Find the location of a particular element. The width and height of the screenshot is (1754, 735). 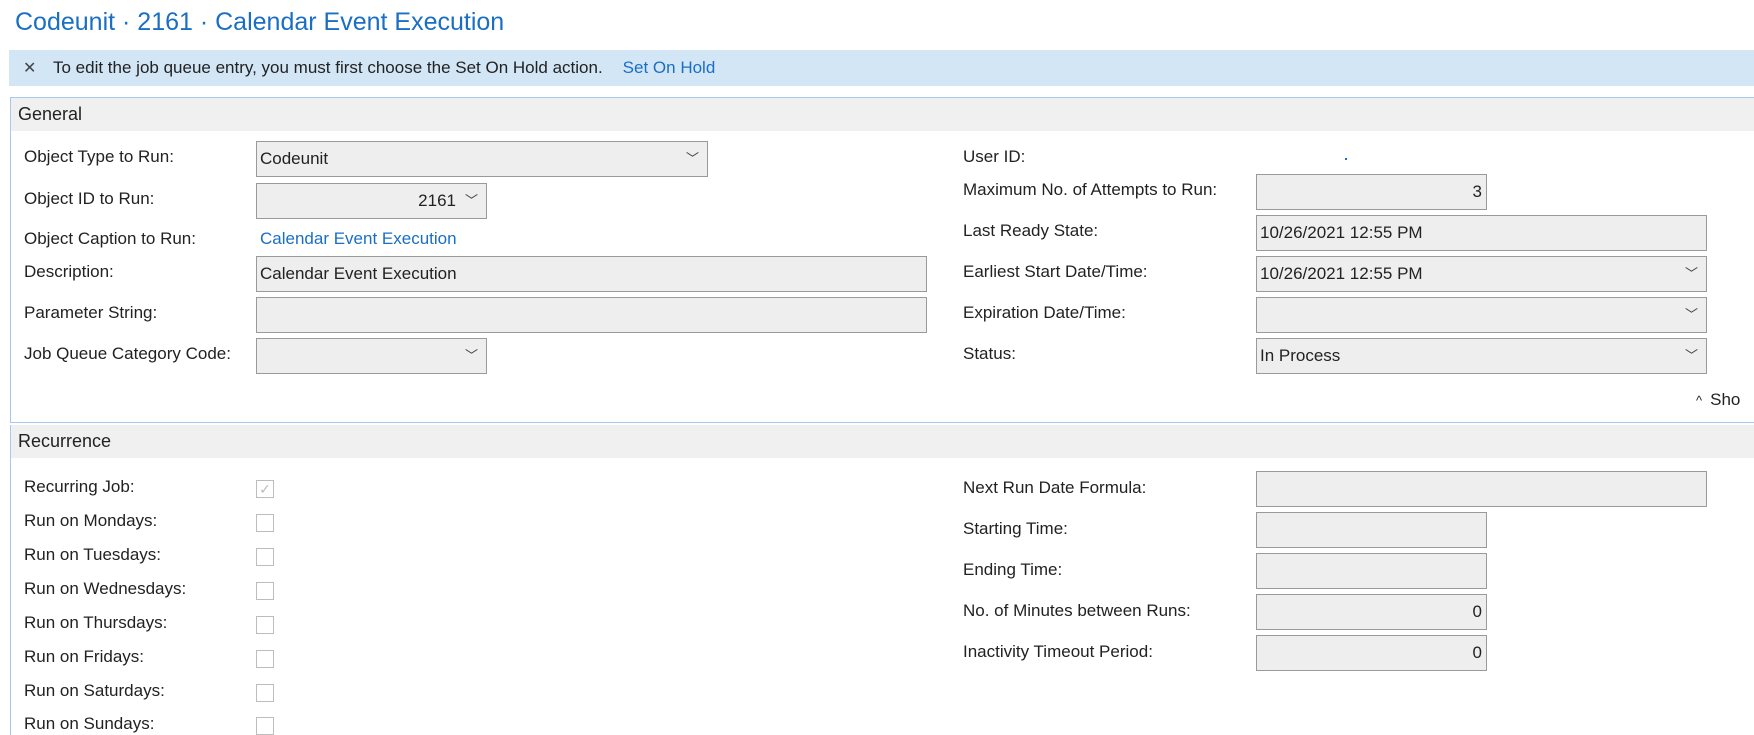

run-wednesdays-label: Run on Wednesdays: is located at coordinates (105, 588).